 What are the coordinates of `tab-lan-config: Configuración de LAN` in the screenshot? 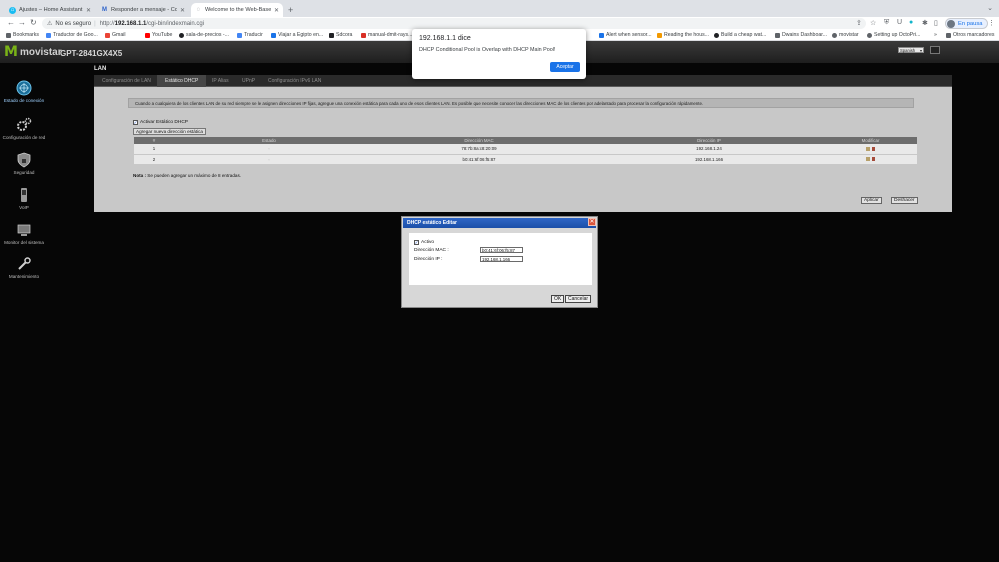 It's located at (126, 81).